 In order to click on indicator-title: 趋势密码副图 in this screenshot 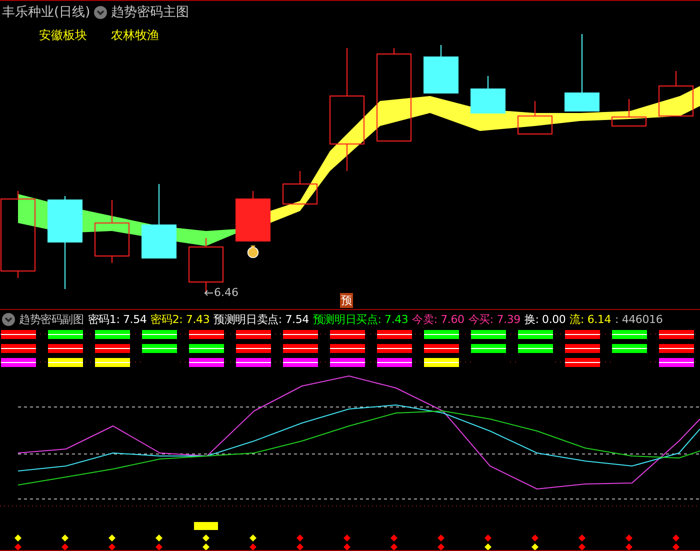, I will do `click(51, 319)`.